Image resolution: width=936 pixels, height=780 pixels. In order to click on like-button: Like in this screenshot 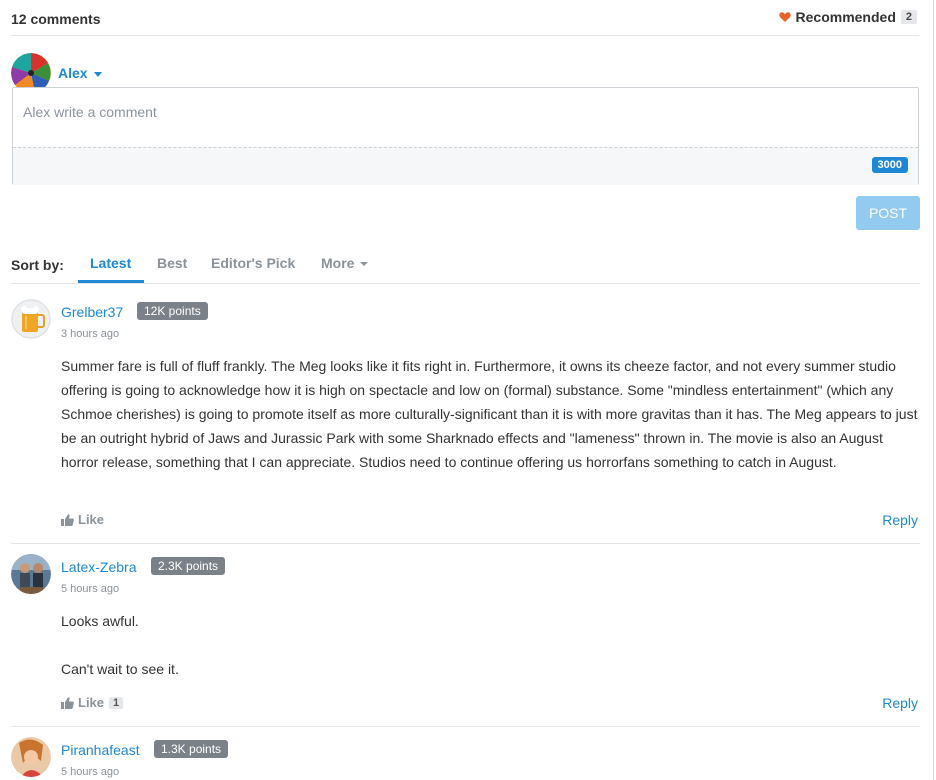, I will do `click(82, 519)`.